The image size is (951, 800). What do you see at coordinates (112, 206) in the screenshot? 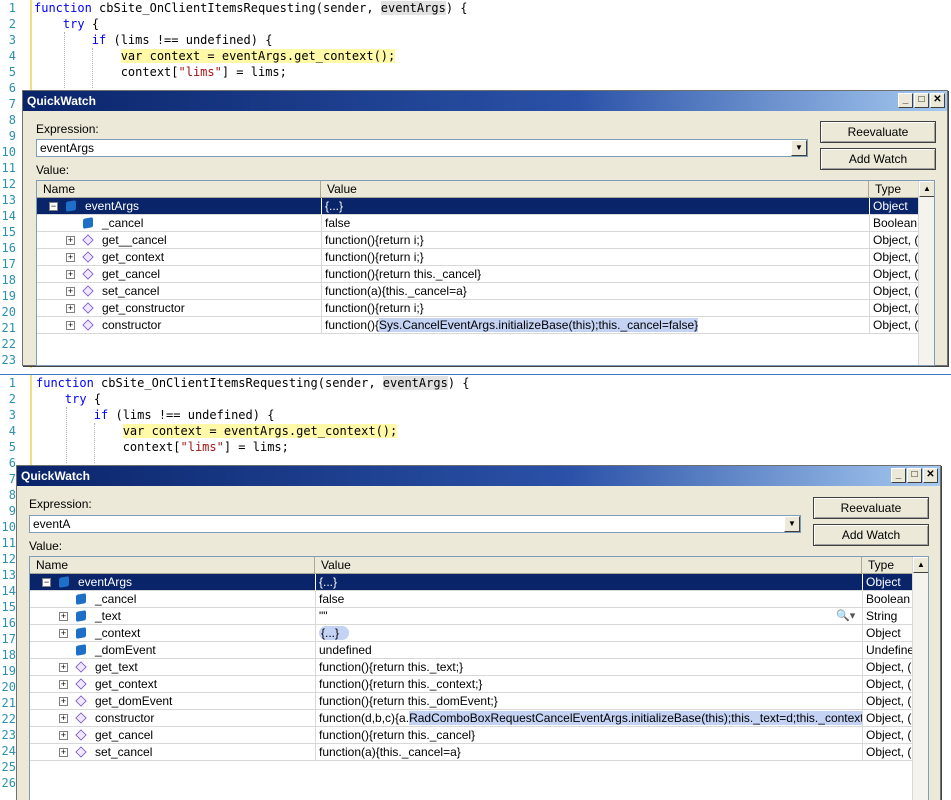
I see `row-name: eventArgs` at bounding box center [112, 206].